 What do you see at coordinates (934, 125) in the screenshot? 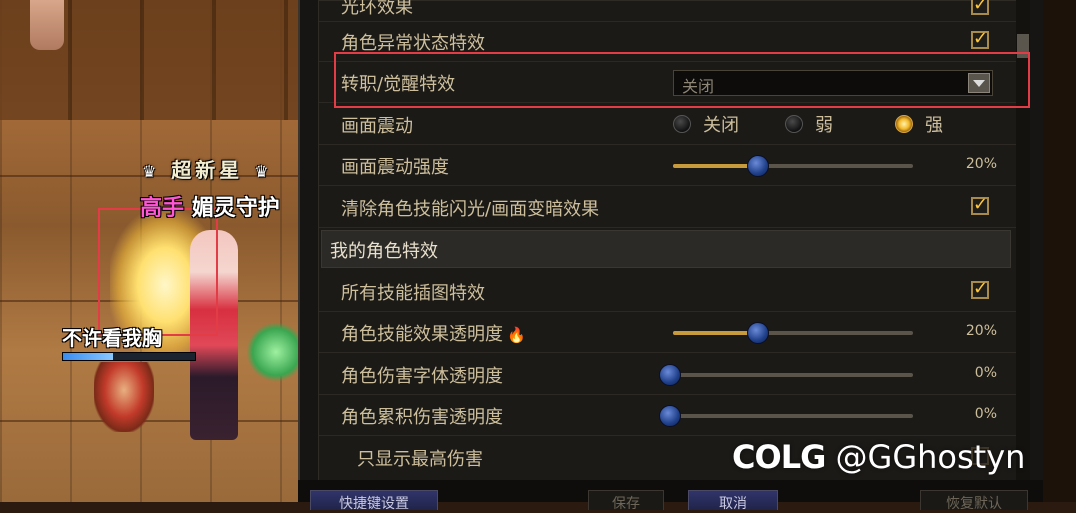
I see `radio-label: 强` at bounding box center [934, 125].